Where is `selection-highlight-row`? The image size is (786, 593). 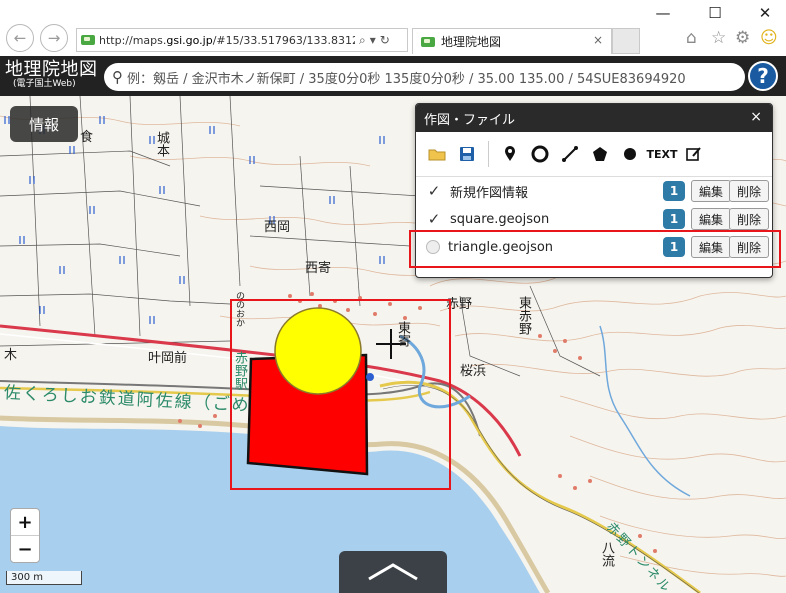 selection-highlight-row is located at coordinates (595, 249).